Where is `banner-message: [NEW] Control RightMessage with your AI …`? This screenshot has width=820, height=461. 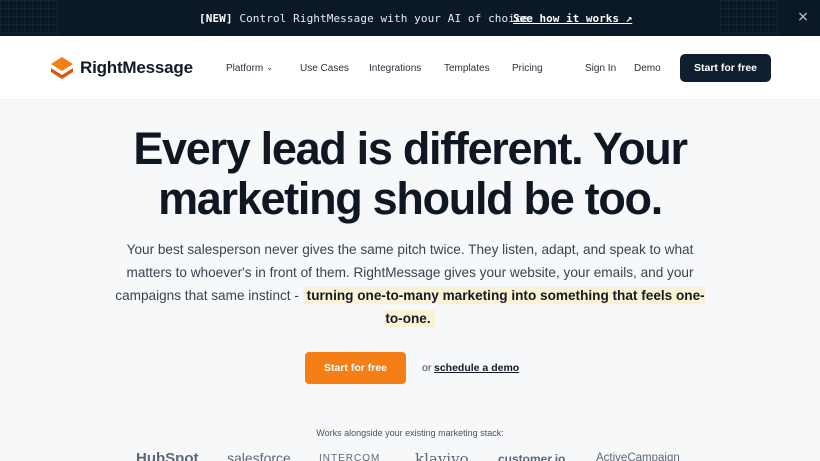
banner-message: [NEW] Control RightMessage with your AI … is located at coordinates (363, 18).